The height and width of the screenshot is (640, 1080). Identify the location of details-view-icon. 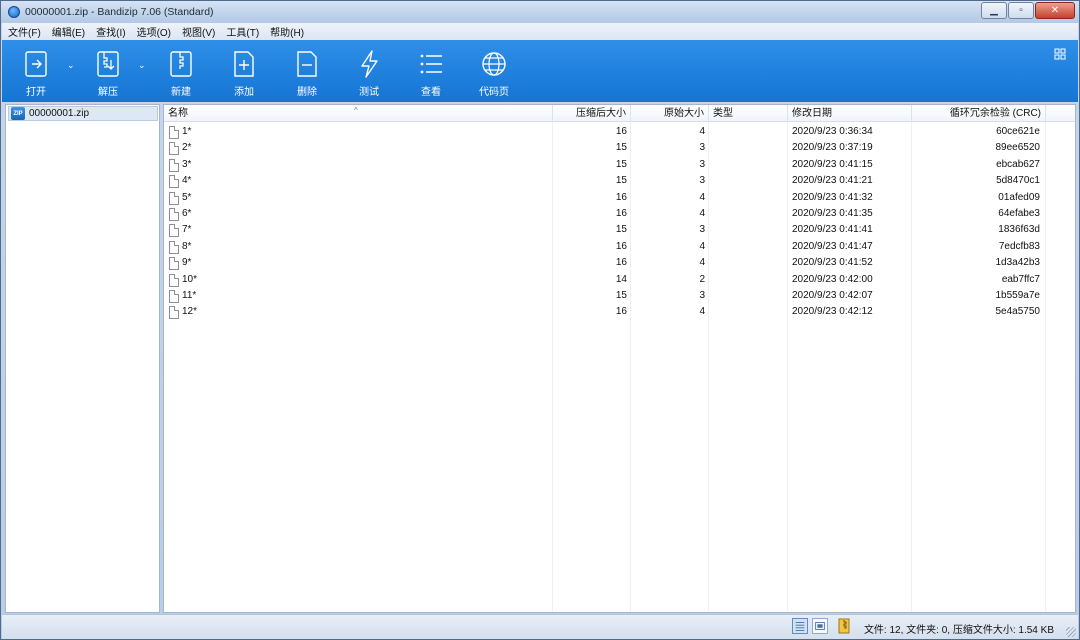
(800, 626).